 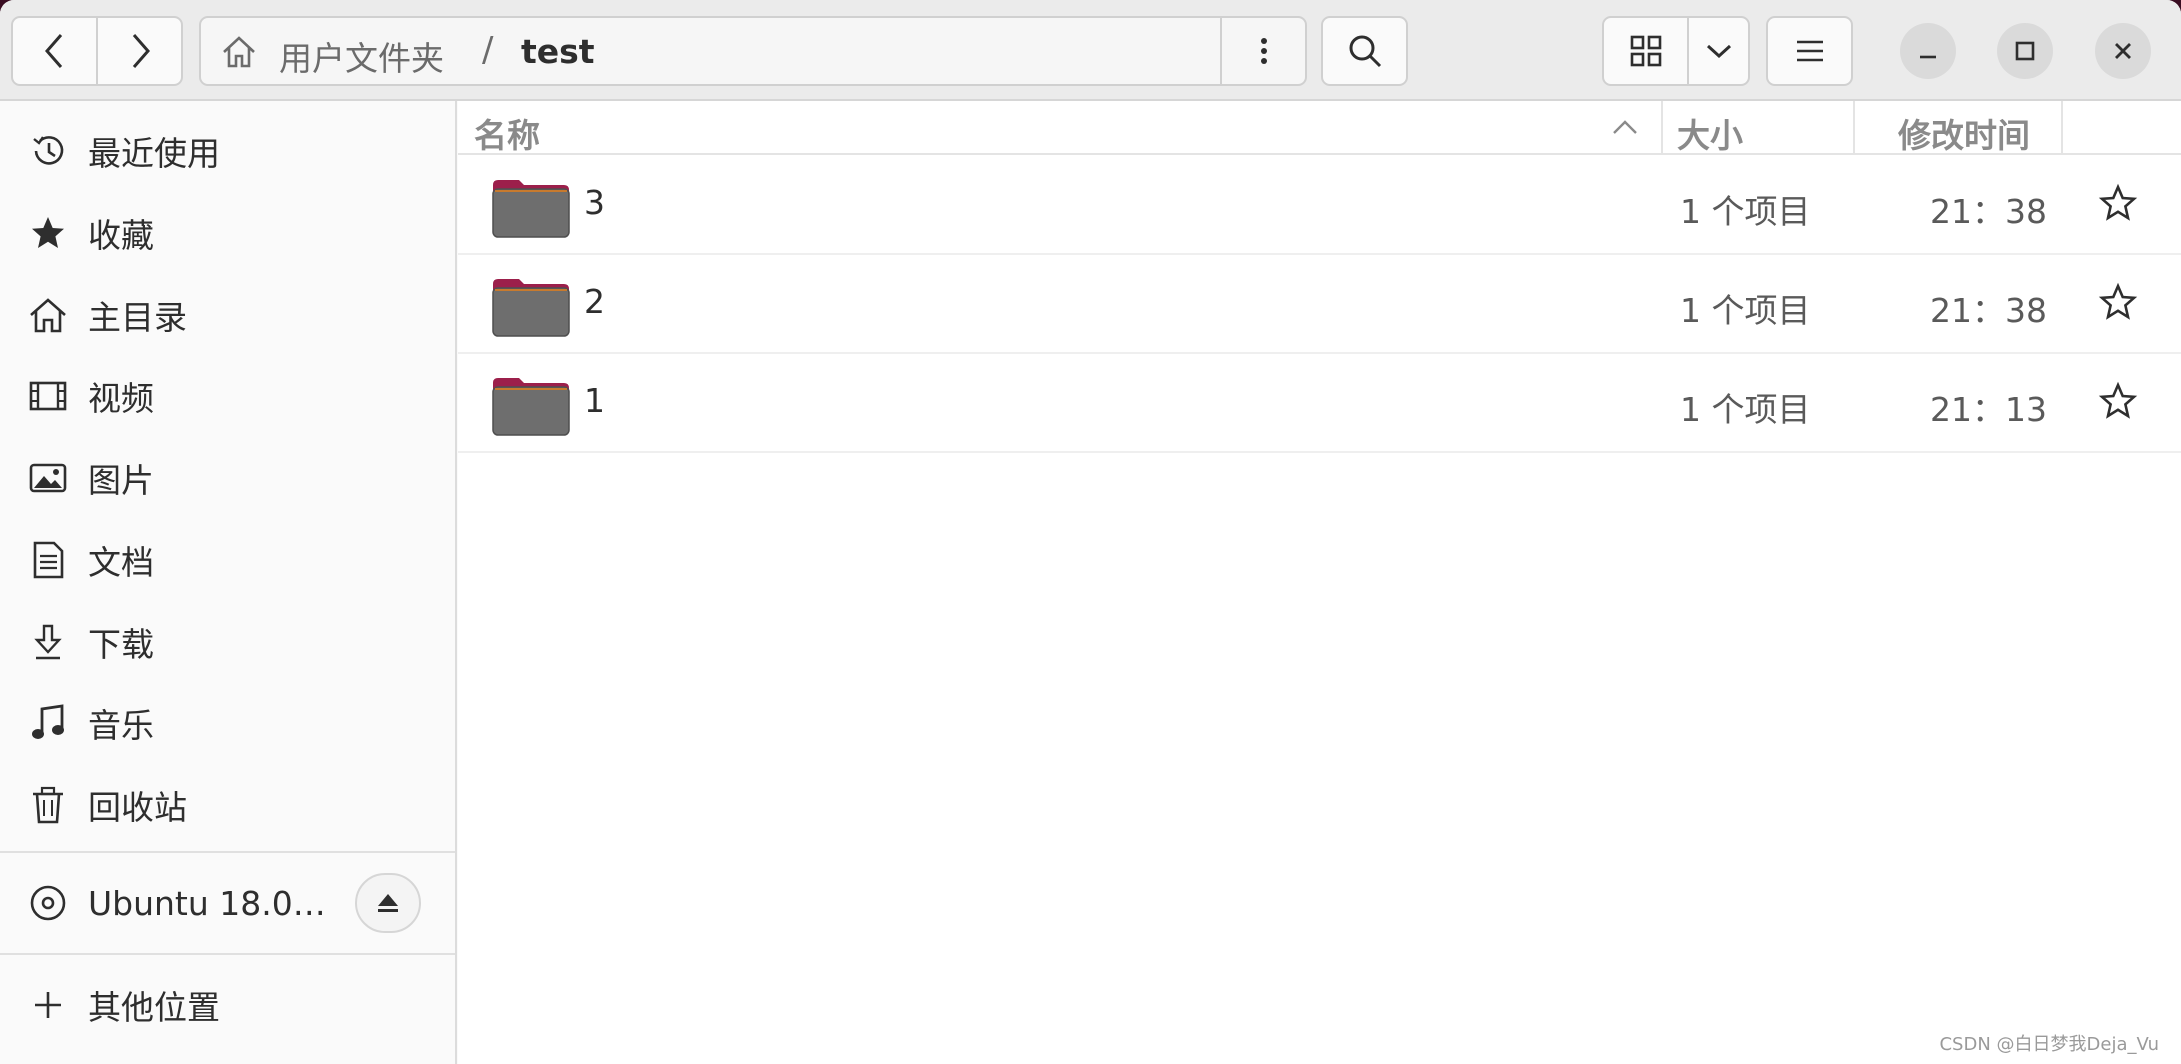 I want to click on picture-icon, so click(x=48, y=478).